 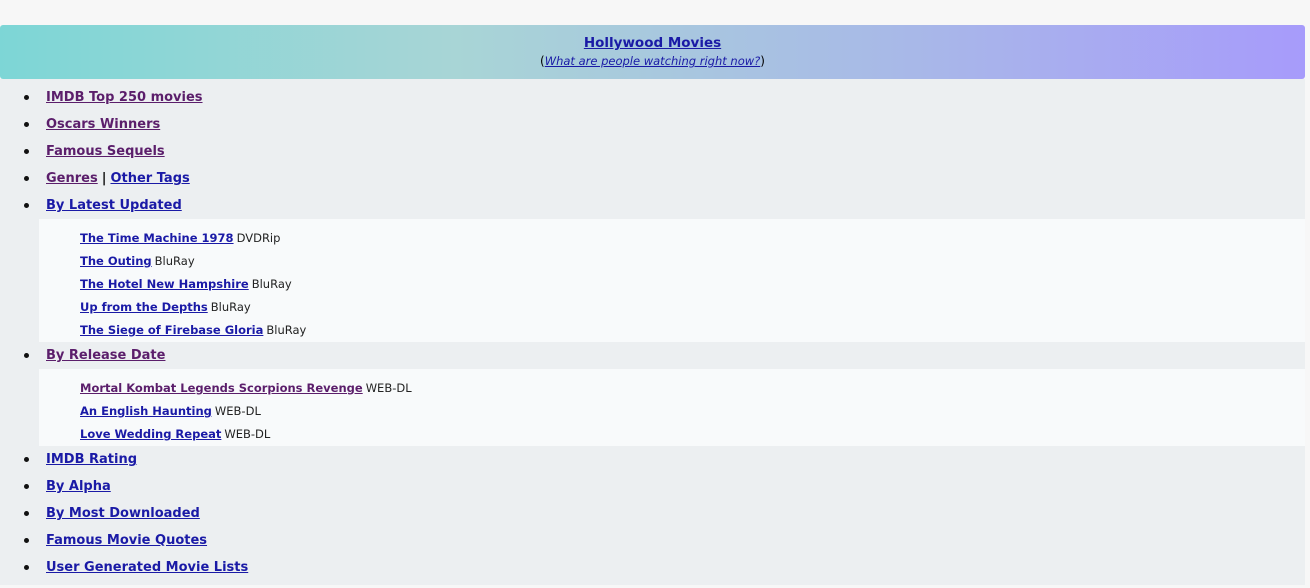 I want to click on header-subtitle: (What are people watching right now?), so click(x=652, y=61).